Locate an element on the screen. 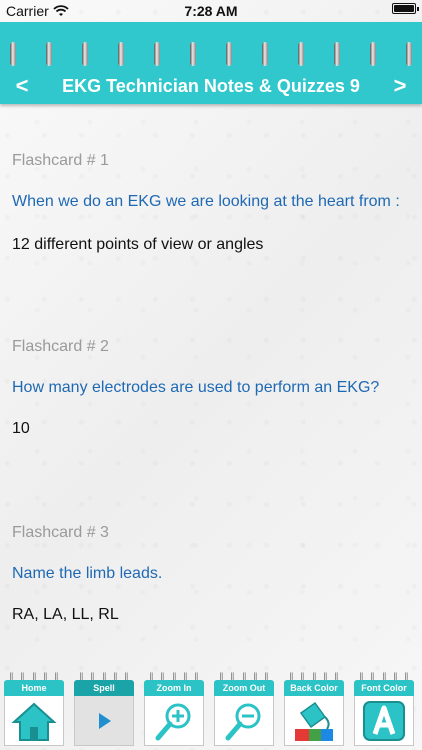 This screenshot has height=750, width=422. home-icon is located at coordinates (34, 721).